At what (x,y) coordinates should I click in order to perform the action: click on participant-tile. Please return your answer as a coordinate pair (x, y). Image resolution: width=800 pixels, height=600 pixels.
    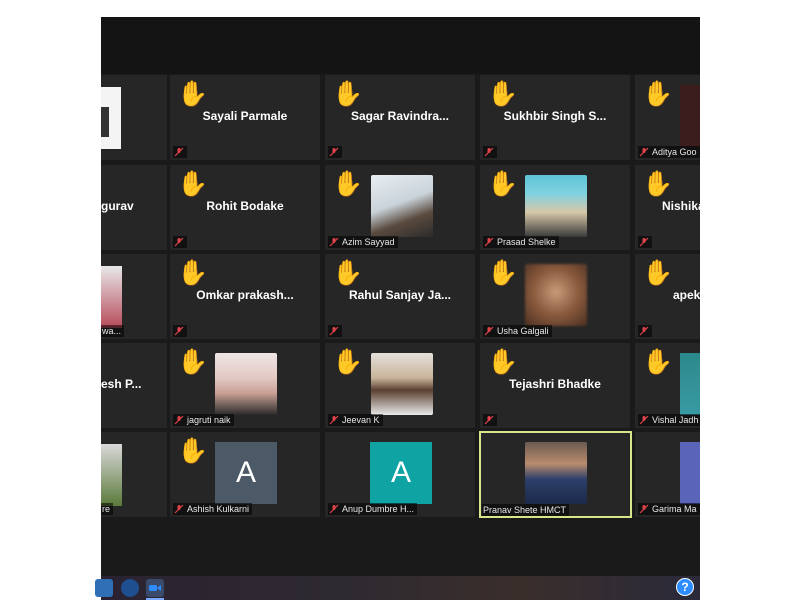
    Looking at the image, I should click on (134, 117).